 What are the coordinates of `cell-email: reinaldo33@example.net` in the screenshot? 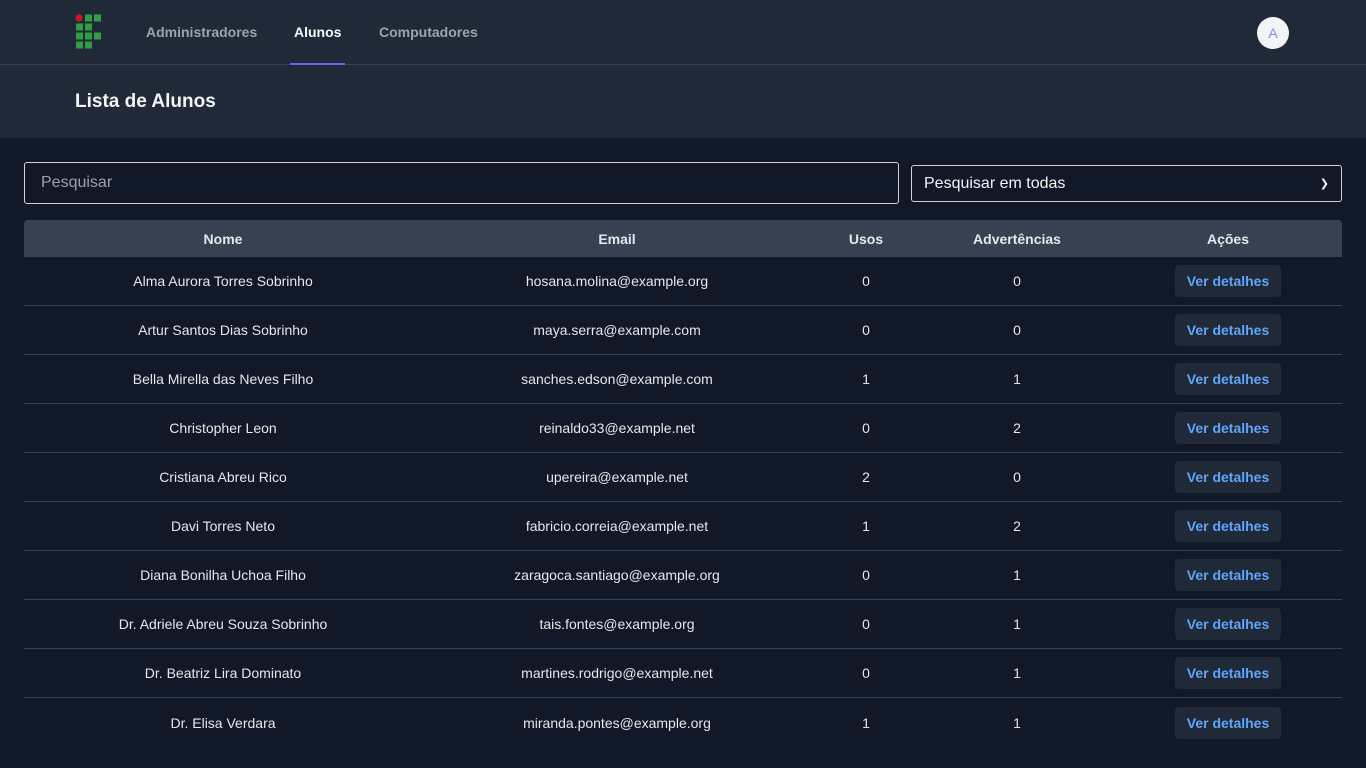 It's located at (617, 428).